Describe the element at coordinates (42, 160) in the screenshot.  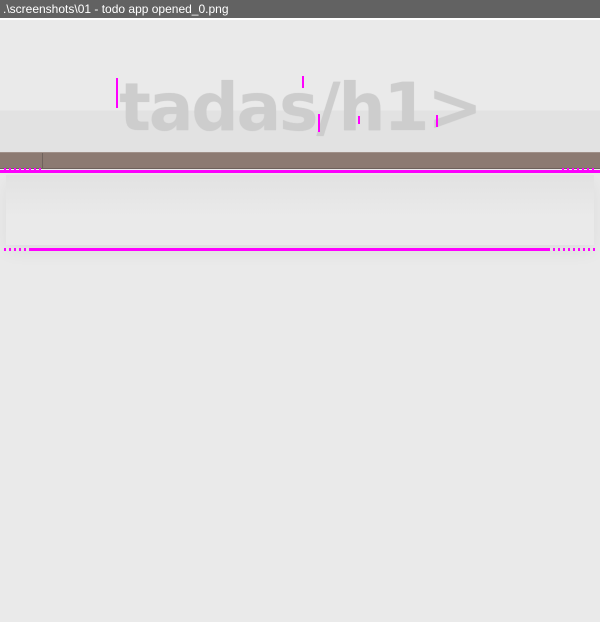
I see `list-header-divider` at that location.